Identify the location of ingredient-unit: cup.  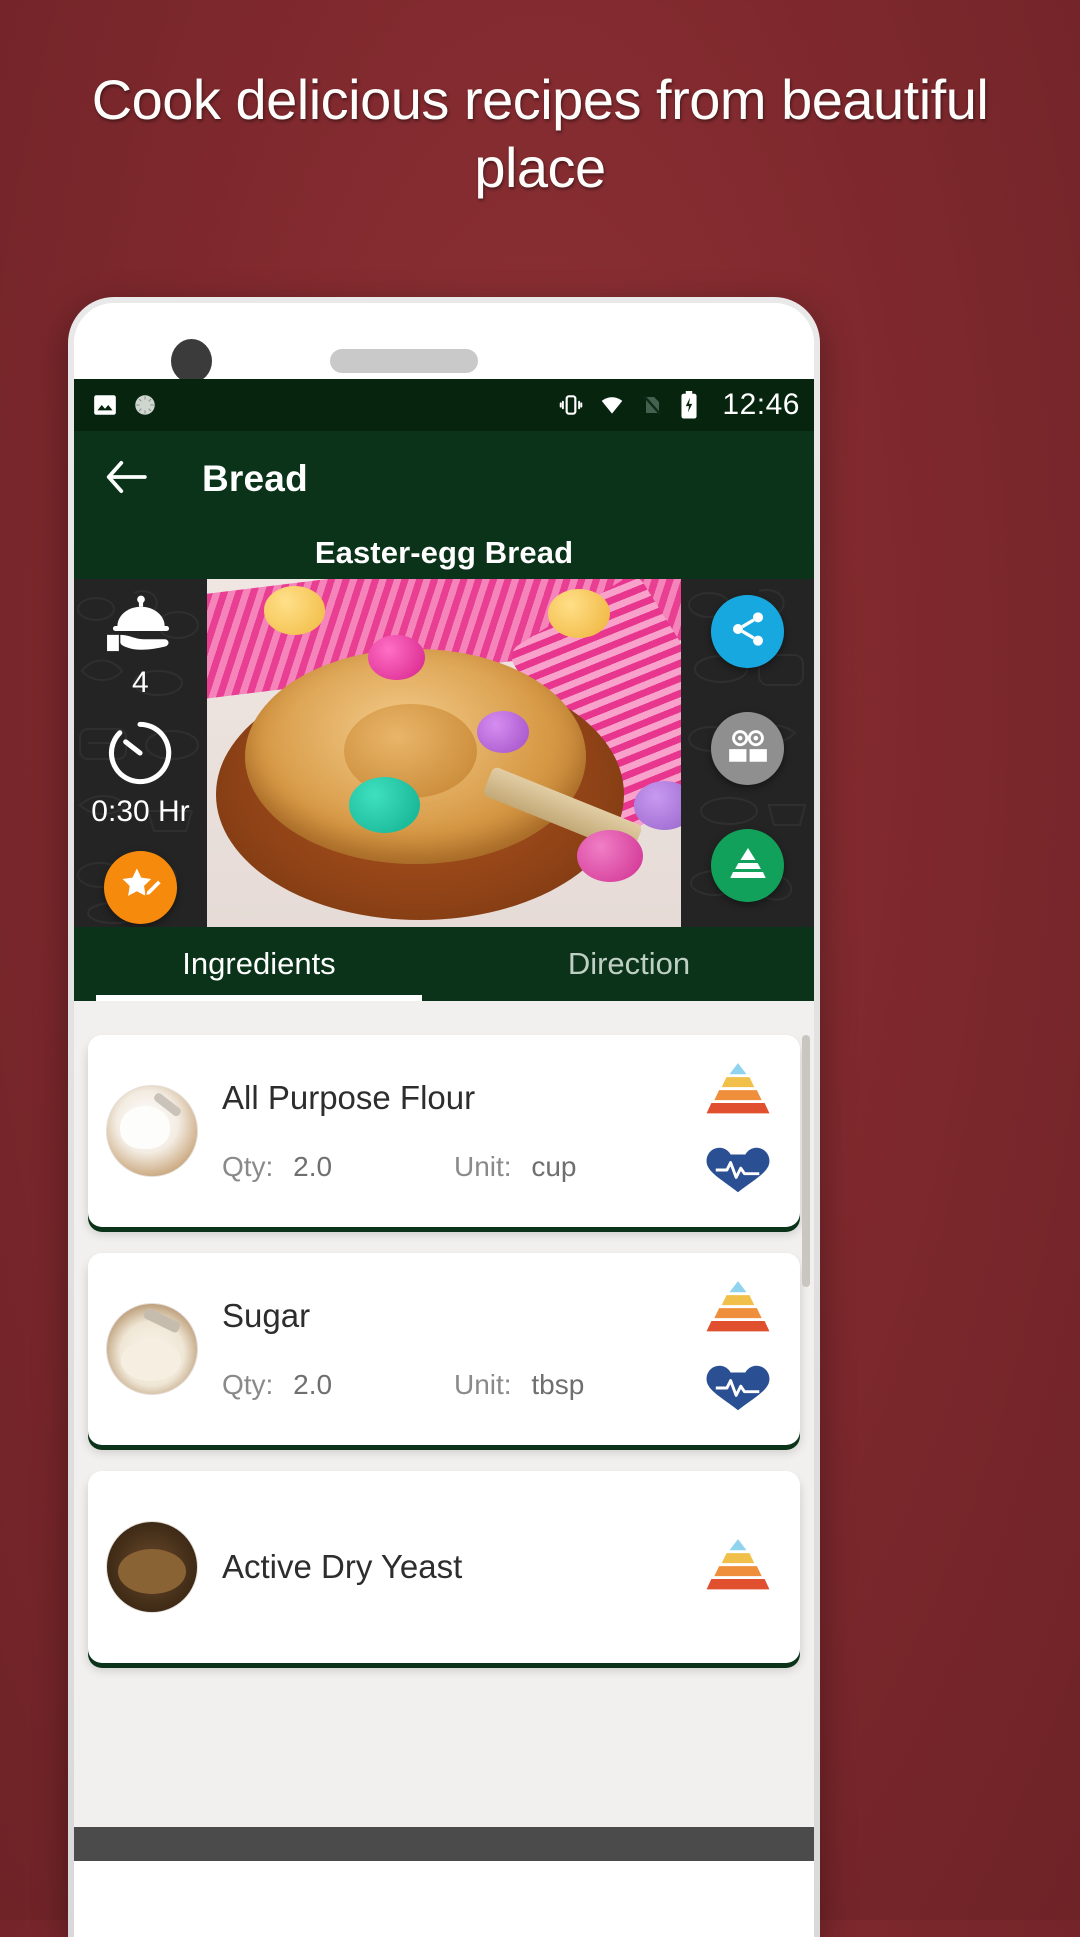
(554, 1166).